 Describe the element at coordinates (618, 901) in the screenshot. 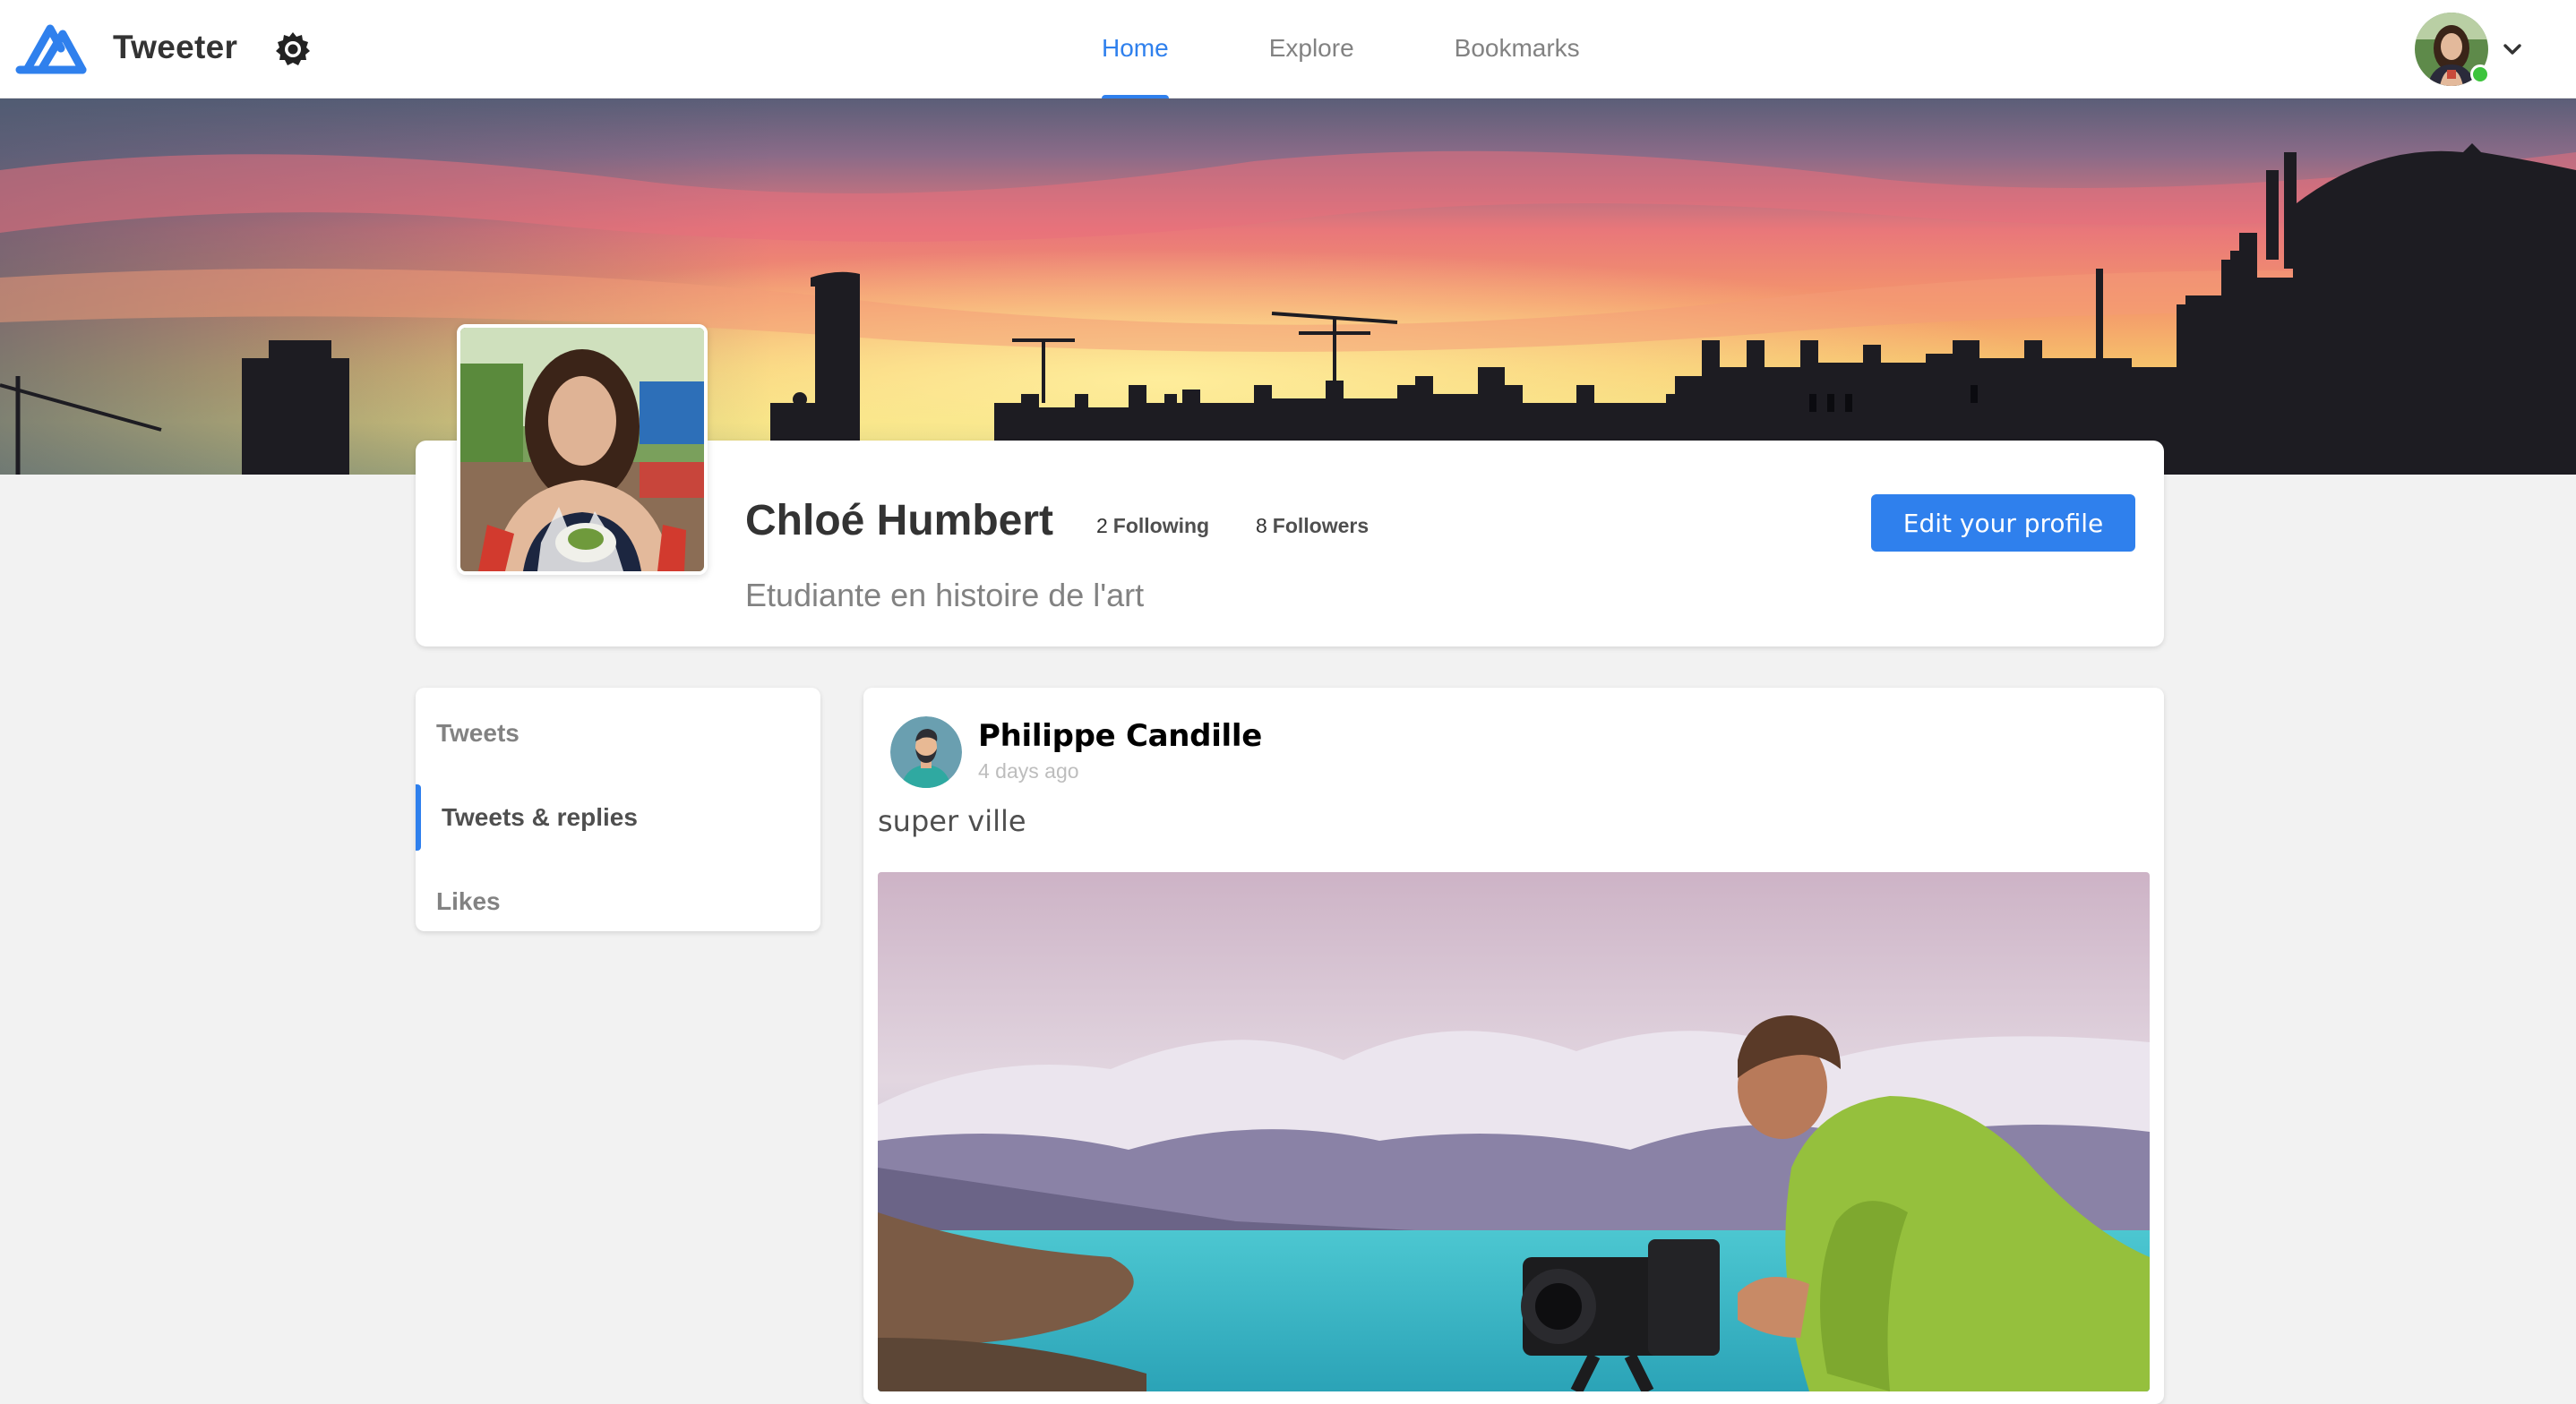

I see `filter-likes: Likes` at that location.